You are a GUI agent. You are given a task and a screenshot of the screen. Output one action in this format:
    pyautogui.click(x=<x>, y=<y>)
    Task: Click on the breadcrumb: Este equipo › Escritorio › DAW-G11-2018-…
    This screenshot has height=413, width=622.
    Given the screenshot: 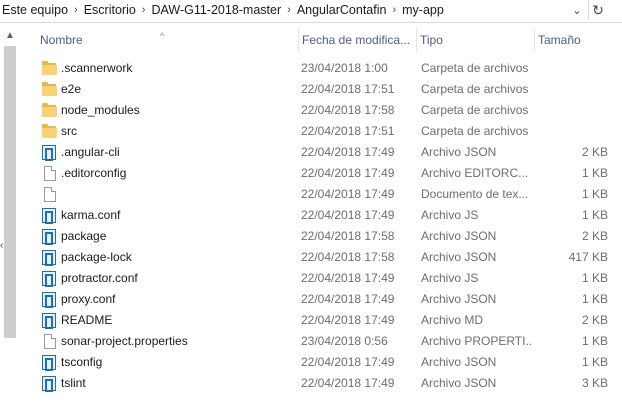 What is the action you would take?
    pyautogui.click(x=223, y=10)
    